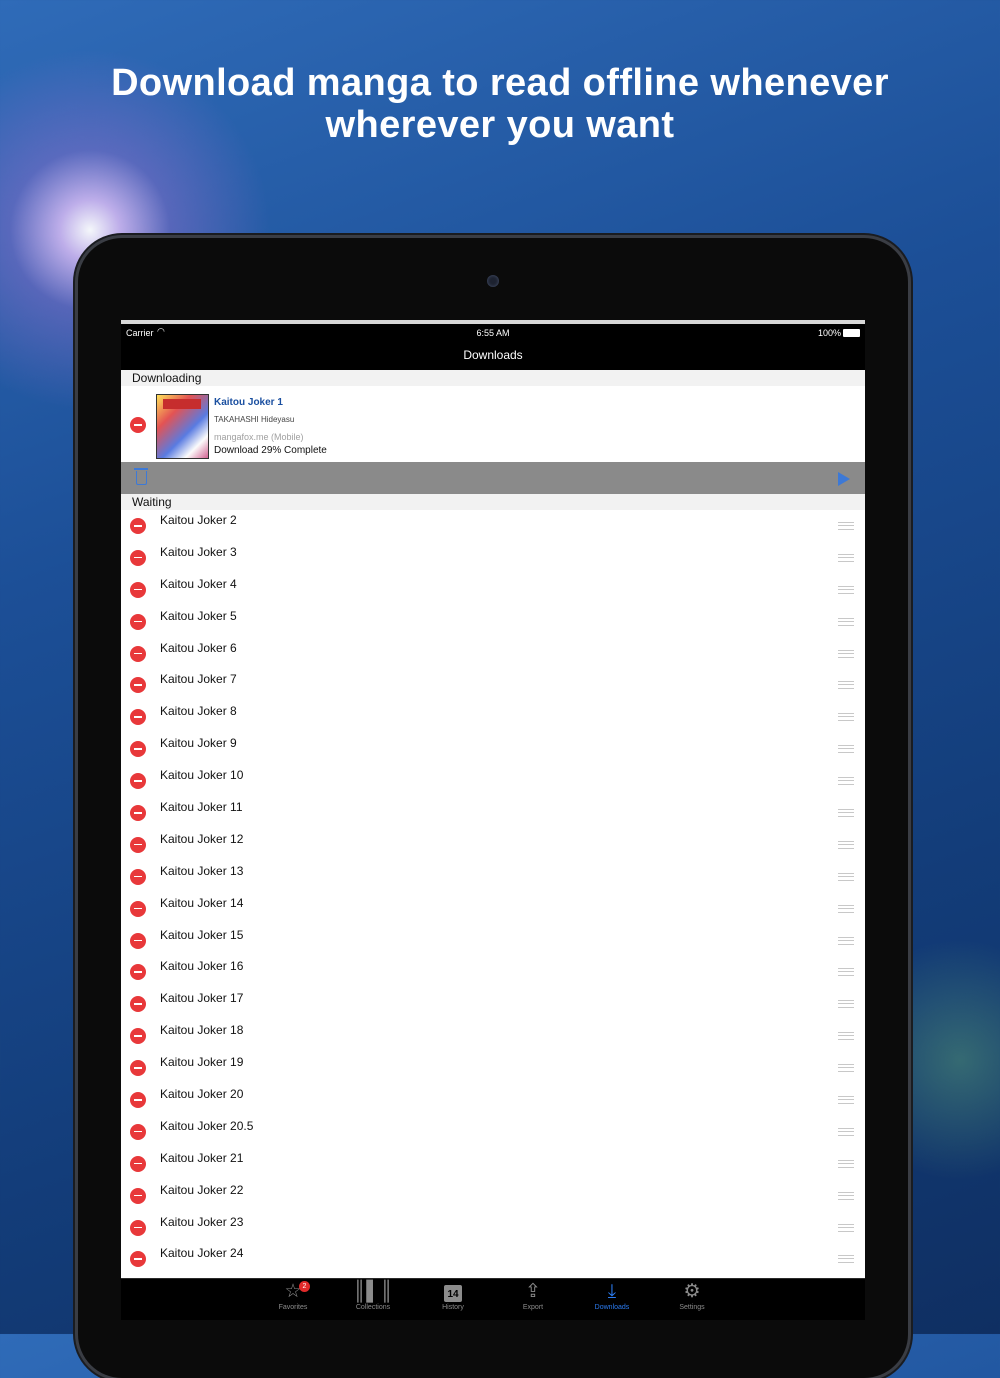  What do you see at coordinates (493, 1068) in the screenshot?
I see `list-item: Kaitou Joker 19` at bounding box center [493, 1068].